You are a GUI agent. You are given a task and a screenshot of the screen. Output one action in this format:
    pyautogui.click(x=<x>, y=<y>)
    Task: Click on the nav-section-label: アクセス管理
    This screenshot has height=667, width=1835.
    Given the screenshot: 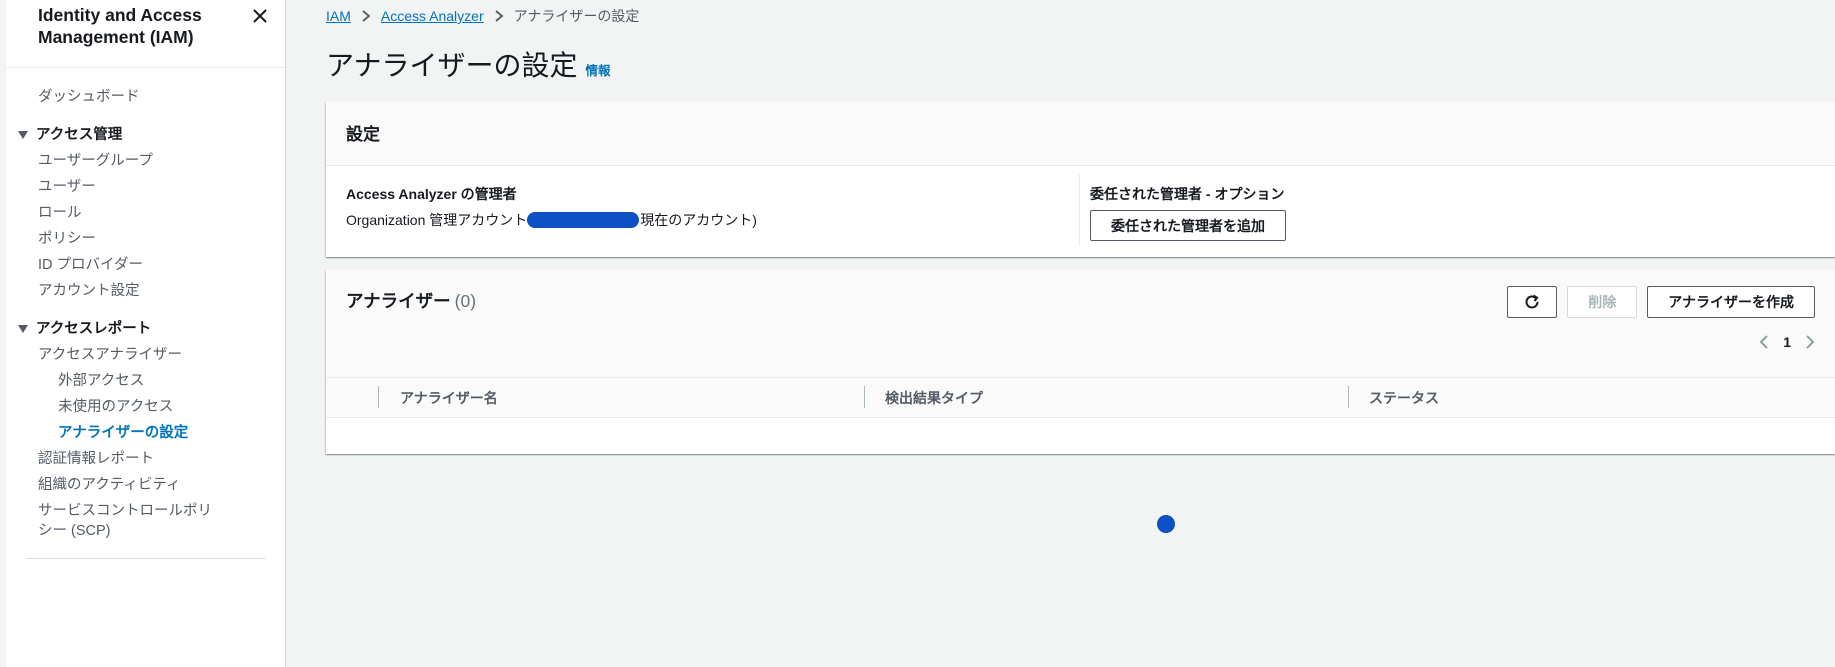 What is the action you would take?
    pyautogui.click(x=79, y=135)
    